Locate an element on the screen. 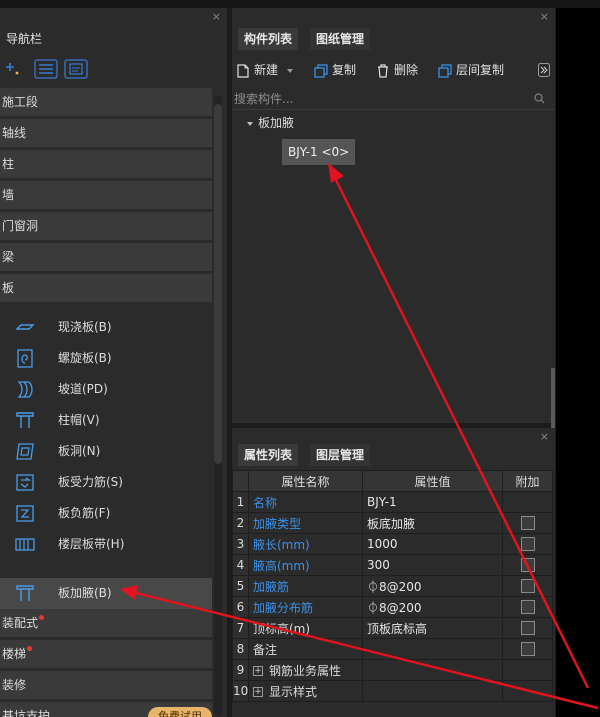 This screenshot has width=600, height=717. nav-category-axis: 轴线 is located at coordinates (106, 133).